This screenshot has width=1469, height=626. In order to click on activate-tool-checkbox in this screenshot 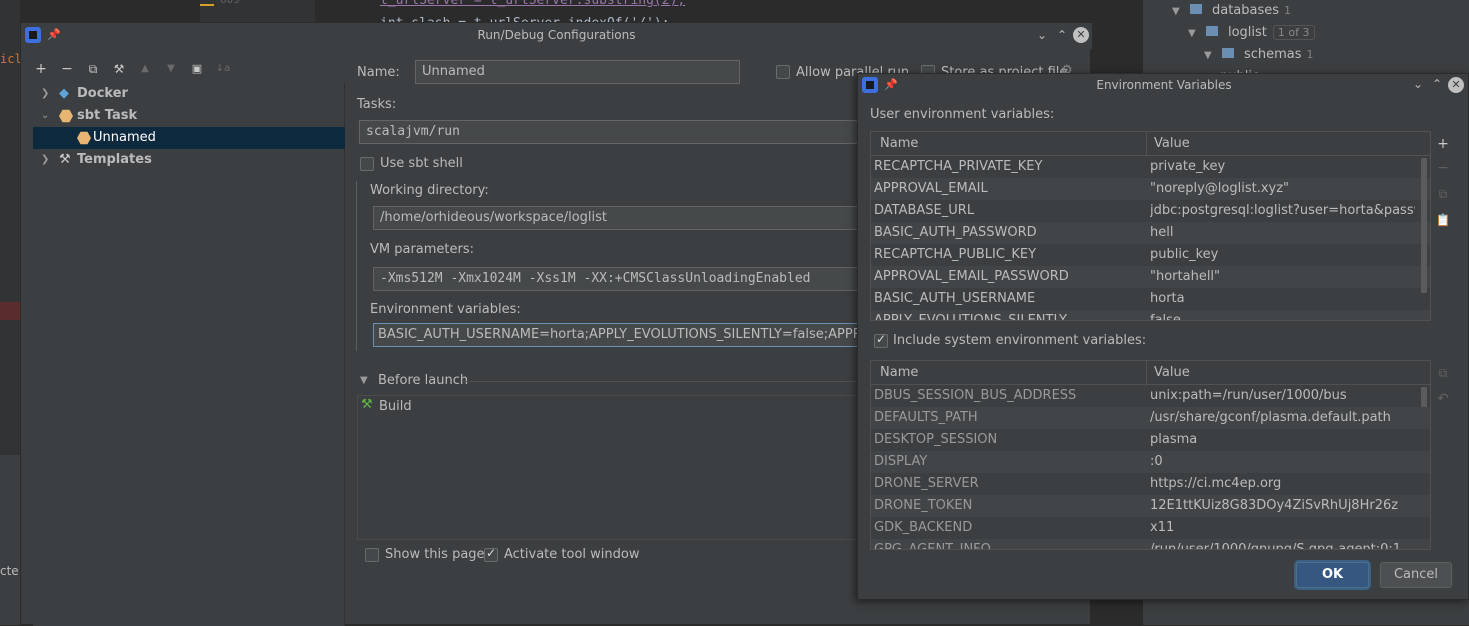, I will do `click(491, 554)`.